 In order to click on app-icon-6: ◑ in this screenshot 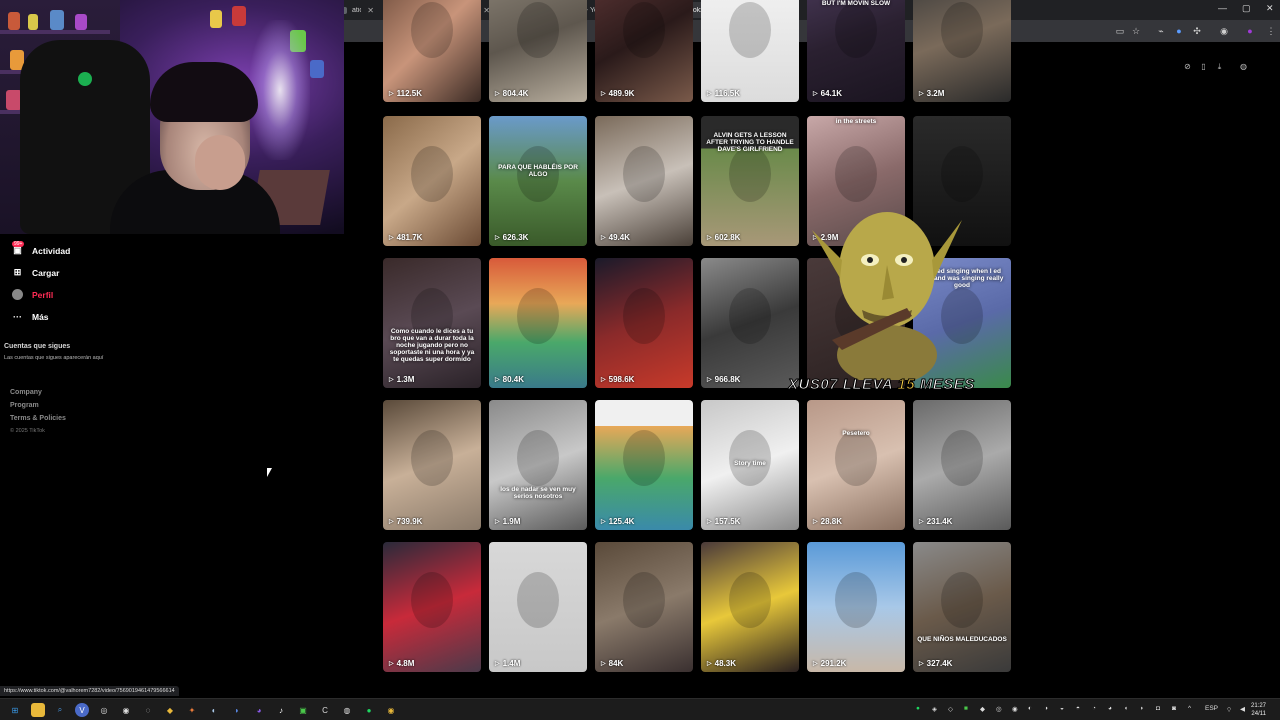, I will do `click(236, 710)`.